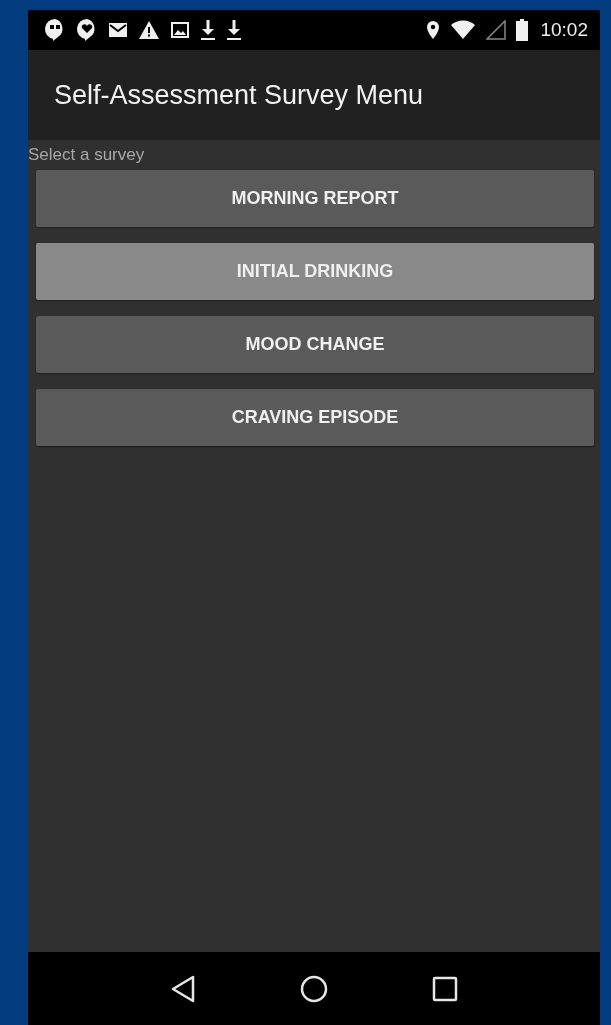 The height and width of the screenshot is (1025, 611). What do you see at coordinates (564, 29) in the screenshot?
I see `clock-time: 10:02` at bounding box center [564, 29].